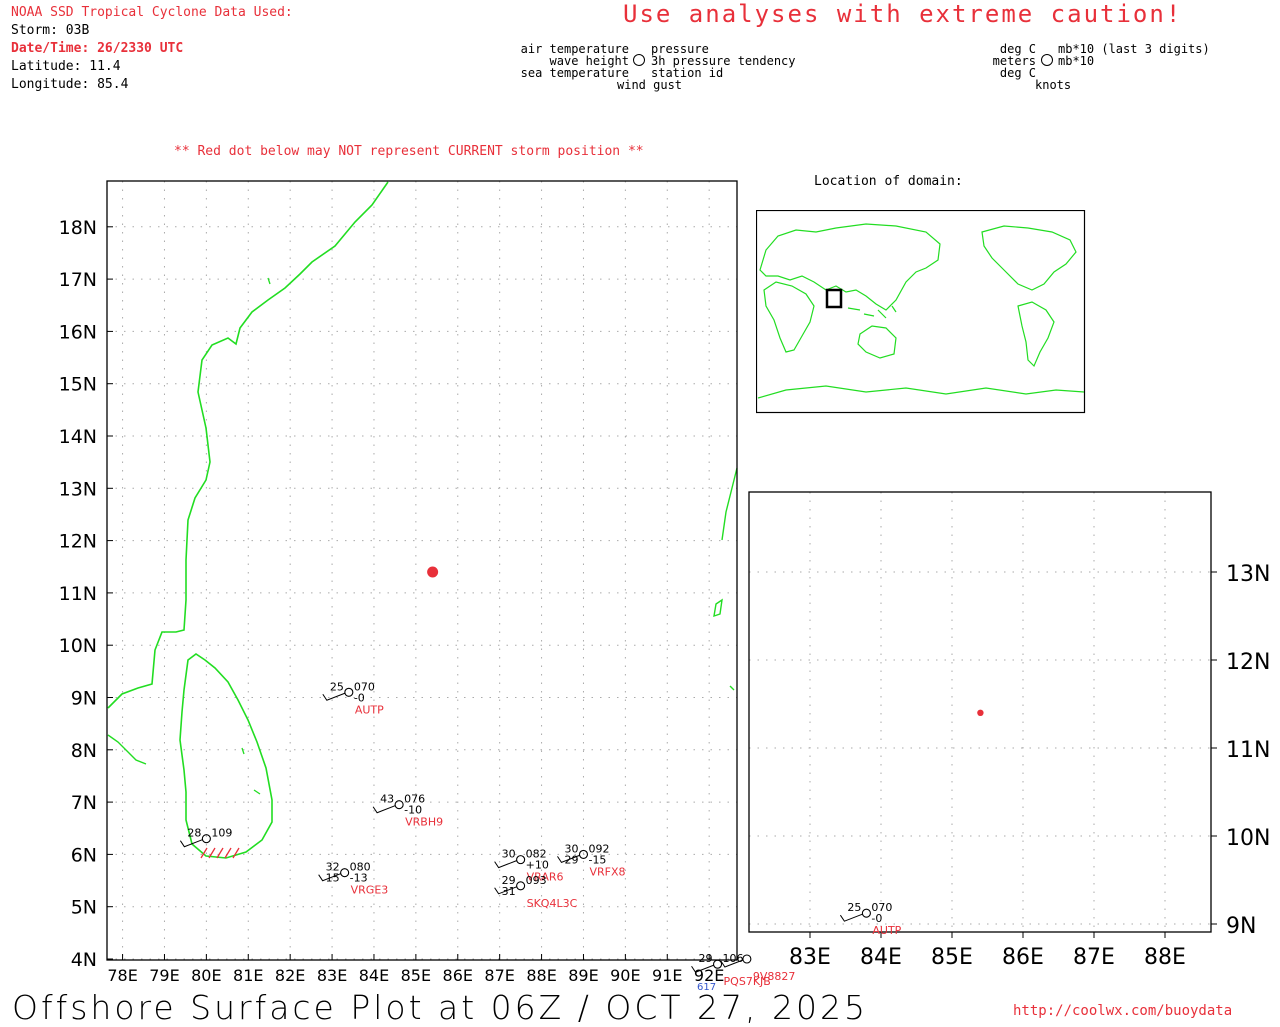 The image size is (1280, 1027). I want to click on zoom-lat-tick-label: 9N, so click(1241, 926).